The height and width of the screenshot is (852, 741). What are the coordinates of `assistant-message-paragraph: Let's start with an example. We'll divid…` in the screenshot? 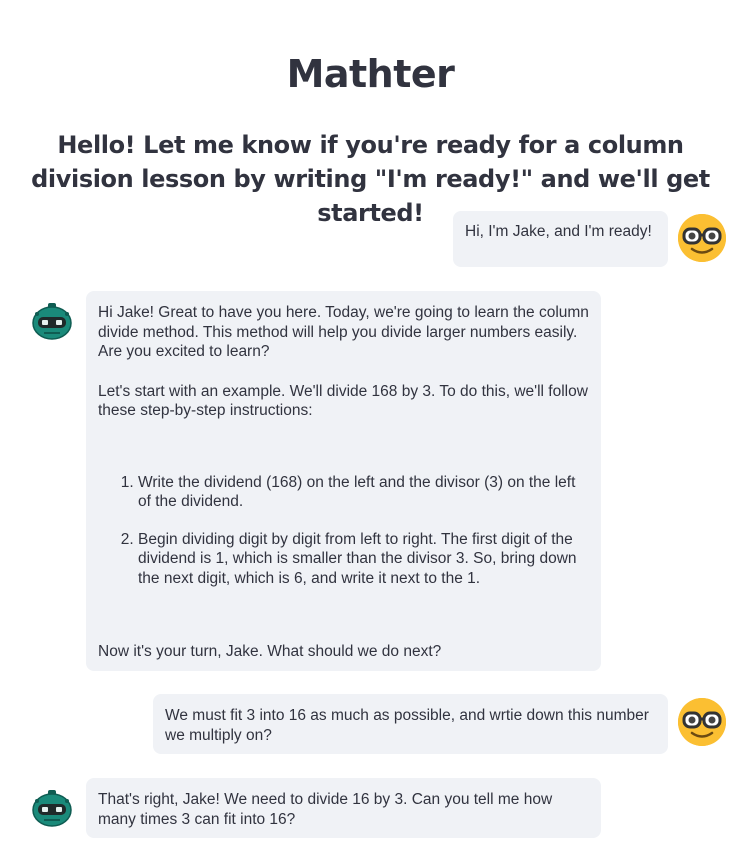 It's located at (343, 401).